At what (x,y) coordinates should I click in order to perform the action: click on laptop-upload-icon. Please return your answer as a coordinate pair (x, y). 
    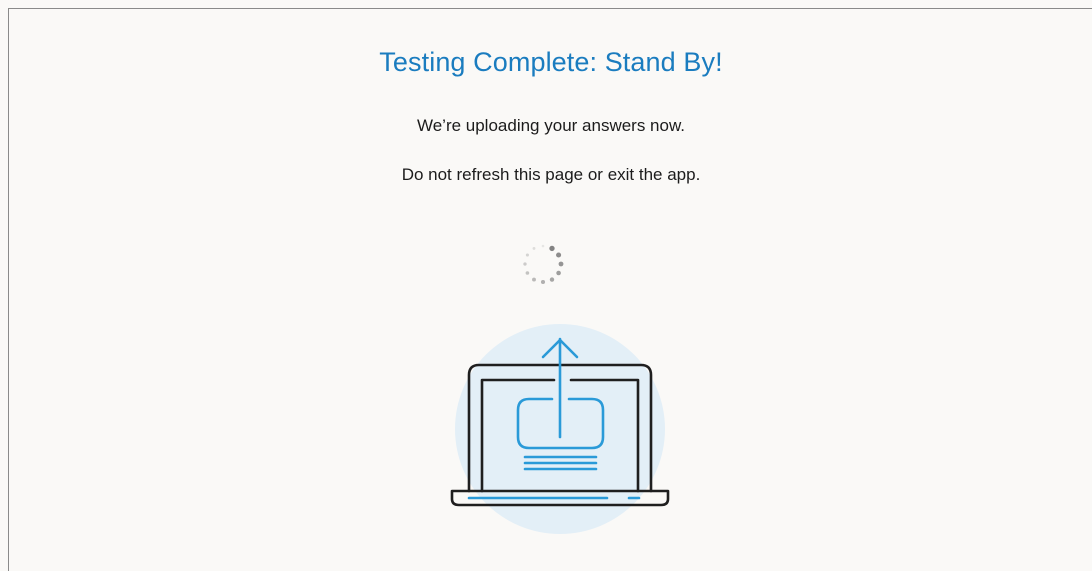
    Looking at the image, I should click on (560, 429).